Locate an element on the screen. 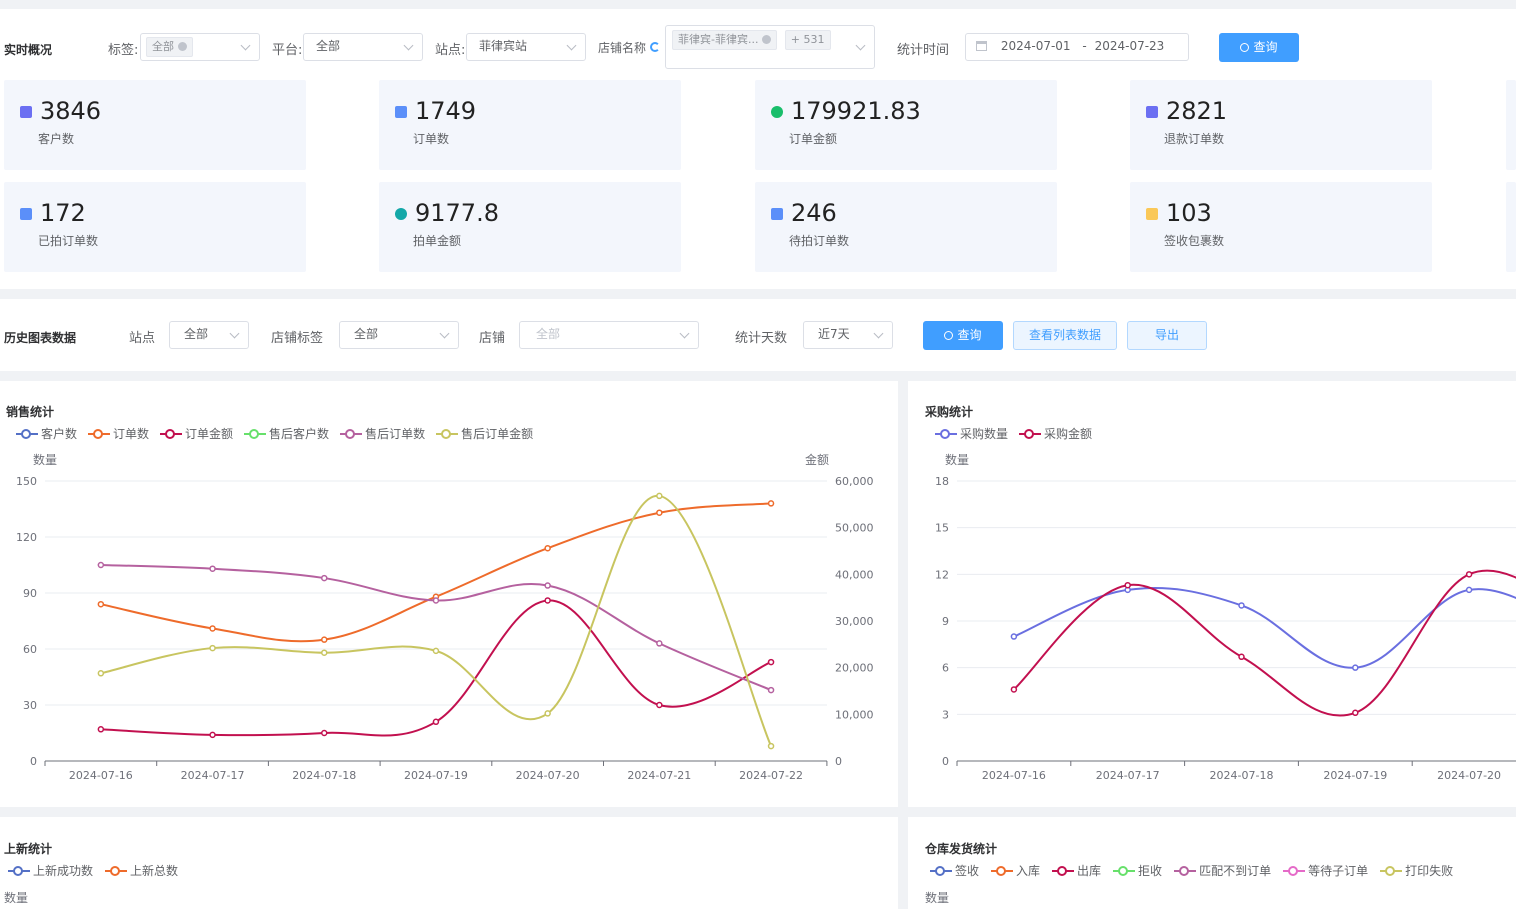 This screenshot has width=1516, height=909. history-site-select: 全部 is located at coordinates (209, 335).